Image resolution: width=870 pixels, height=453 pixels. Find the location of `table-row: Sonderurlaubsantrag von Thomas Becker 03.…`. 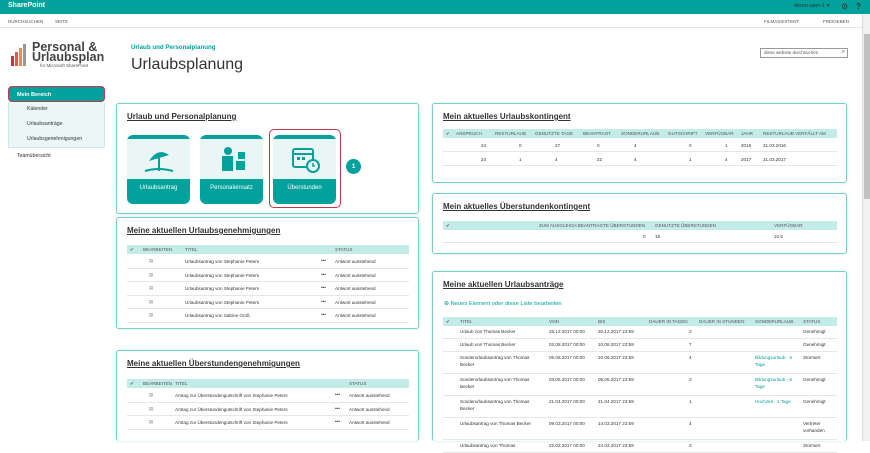

table-row: Sonderurlaubsantrag von Thomas Becker 03.… is located at coordinates (640, 385).